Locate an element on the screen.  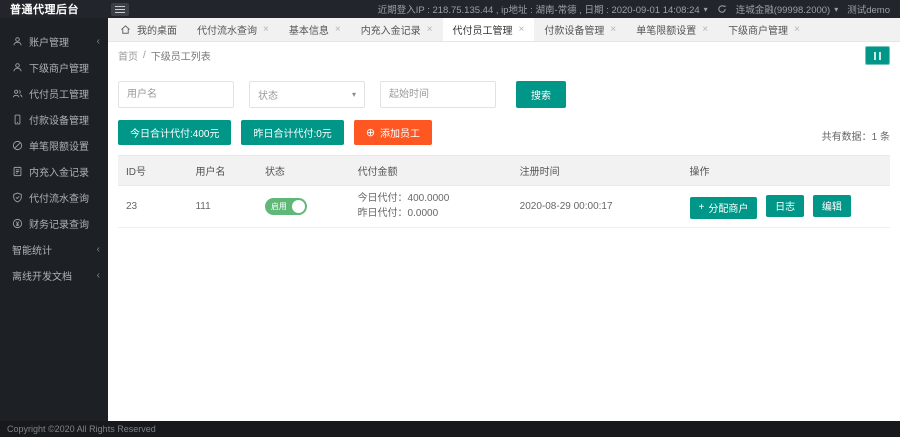
amount-today: 今日代付：400.0000 is located at coordinates (403, 198).